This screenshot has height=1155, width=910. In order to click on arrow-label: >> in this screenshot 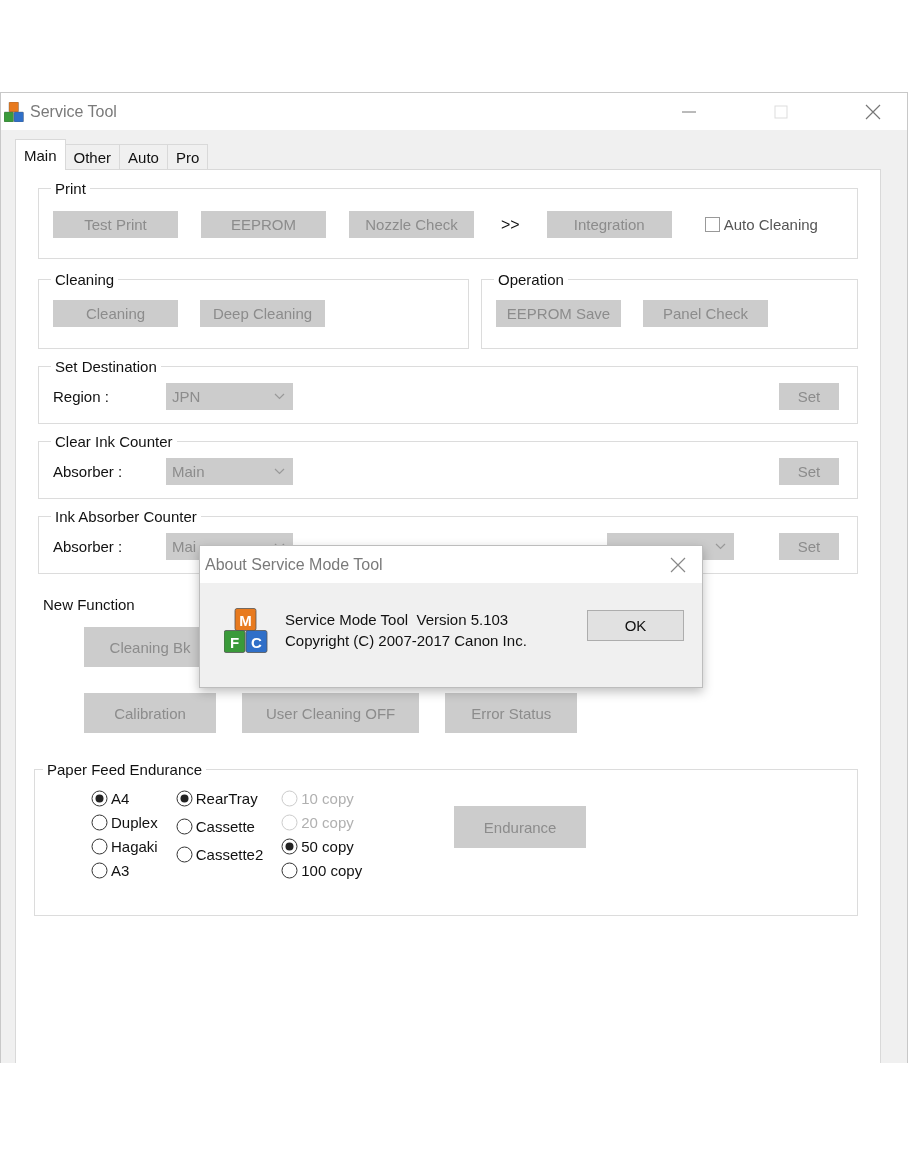, I will do `click(510, 224)`.